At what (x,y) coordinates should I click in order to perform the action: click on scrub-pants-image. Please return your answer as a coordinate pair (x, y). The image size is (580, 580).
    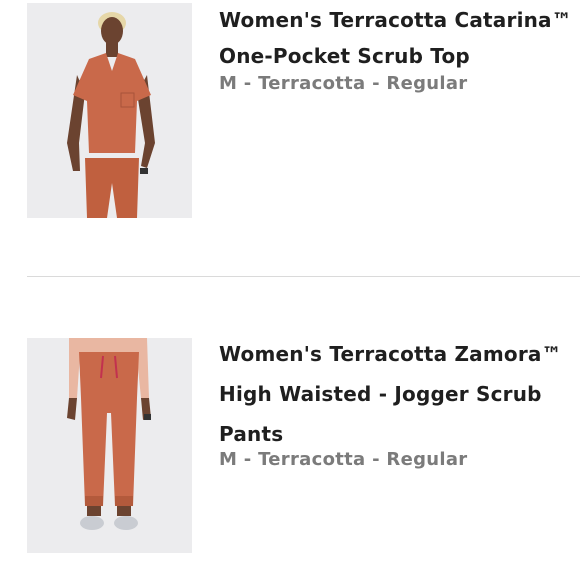
    Looking at the image, I should click on (109, 445).